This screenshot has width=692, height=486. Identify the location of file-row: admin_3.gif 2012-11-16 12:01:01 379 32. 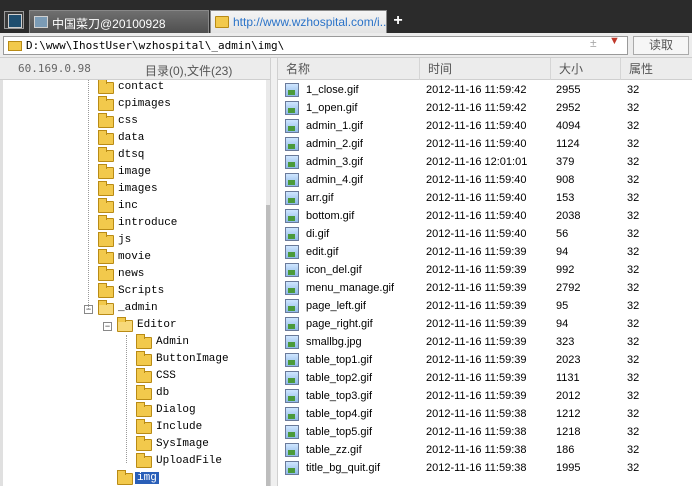
(485, 162).